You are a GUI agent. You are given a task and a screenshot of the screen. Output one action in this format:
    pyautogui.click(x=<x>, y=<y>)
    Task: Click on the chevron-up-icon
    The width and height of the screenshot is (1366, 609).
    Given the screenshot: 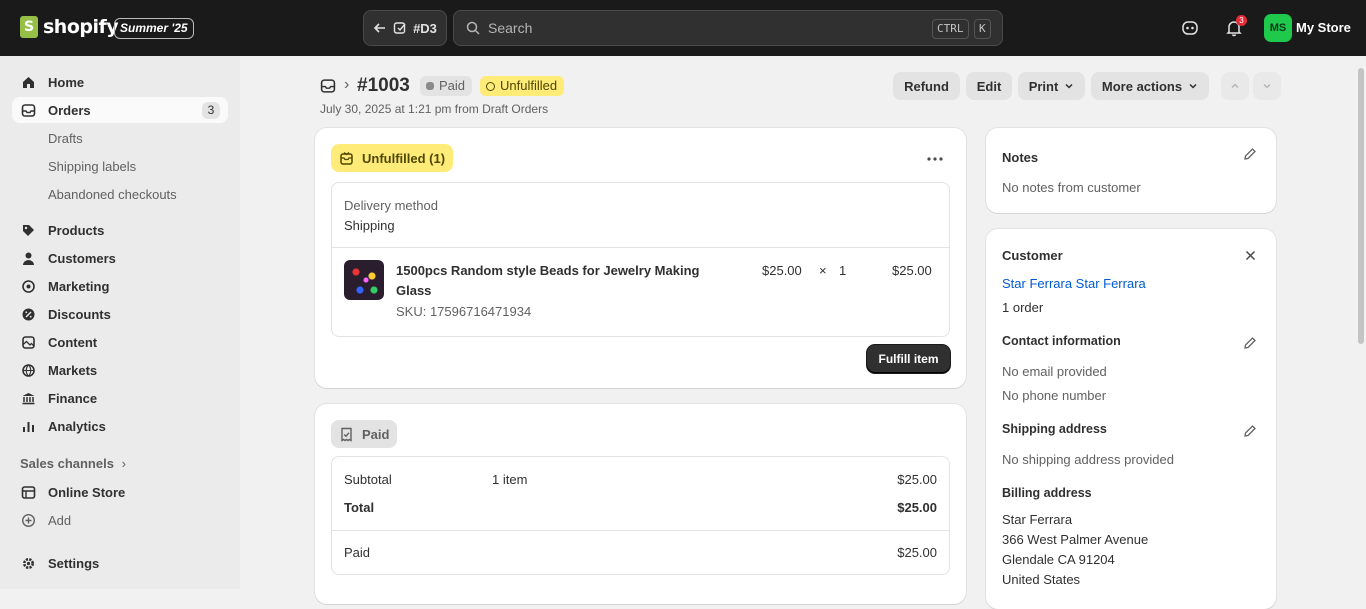 What is the action you would take?
    pyautogui.click(x=1235, y=86)
    